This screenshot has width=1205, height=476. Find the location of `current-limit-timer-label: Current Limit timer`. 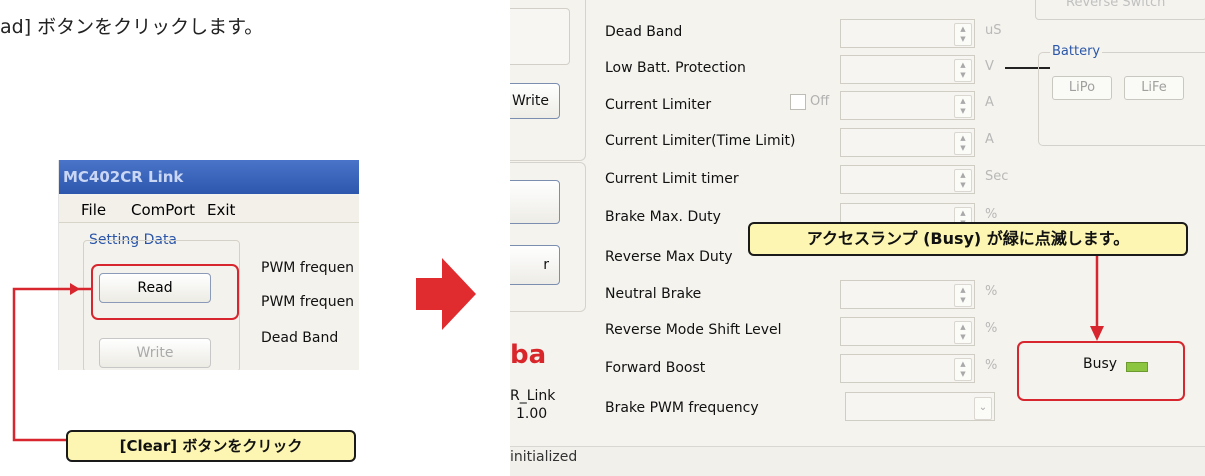

current-limit-timer-label: Current Limit timer is located at coordinates (672, 179).